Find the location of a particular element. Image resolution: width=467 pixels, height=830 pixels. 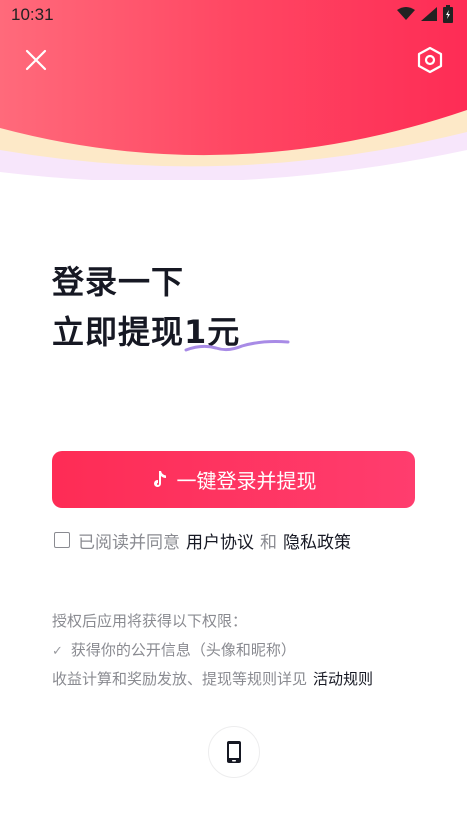

agreement-prefix: 已阅读并同意 is located at coordinates (129, 542).